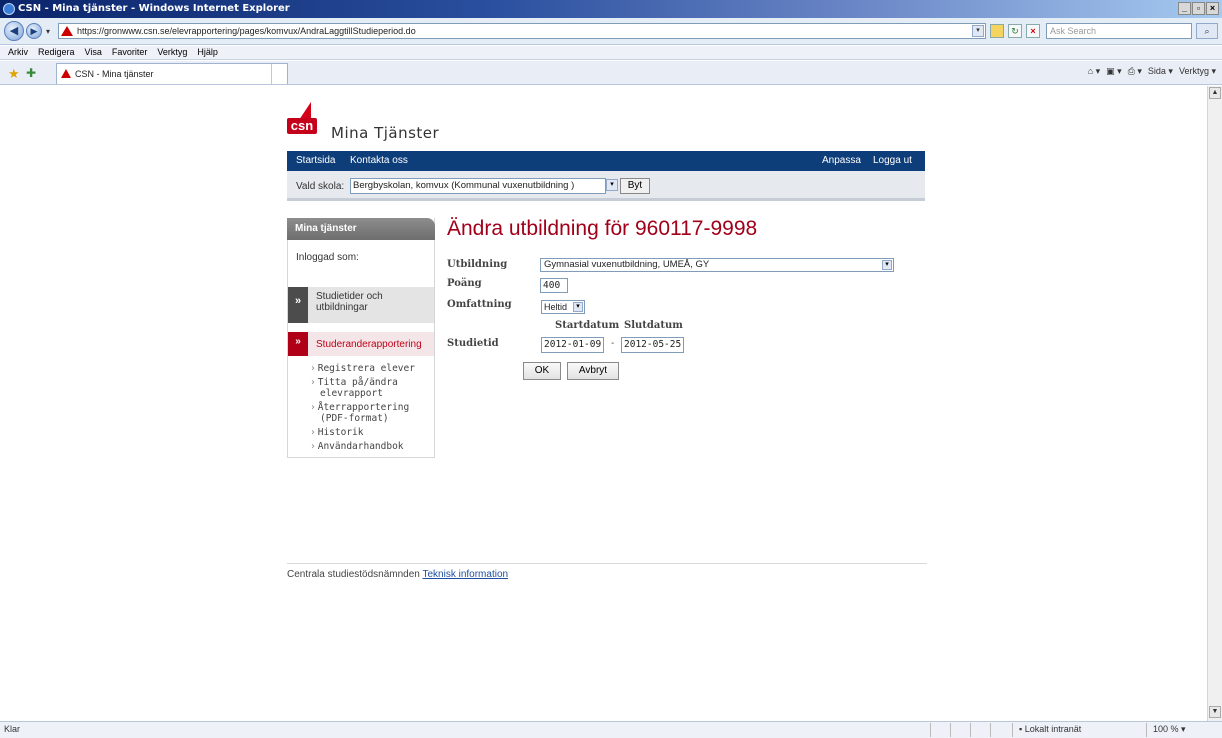 This screenshot has height=738, width=1222. What do you see at coordinates (207, 52) in the screenshot?
I see `menu-hjalp: Hjälp` at bounding box center [207, 52].